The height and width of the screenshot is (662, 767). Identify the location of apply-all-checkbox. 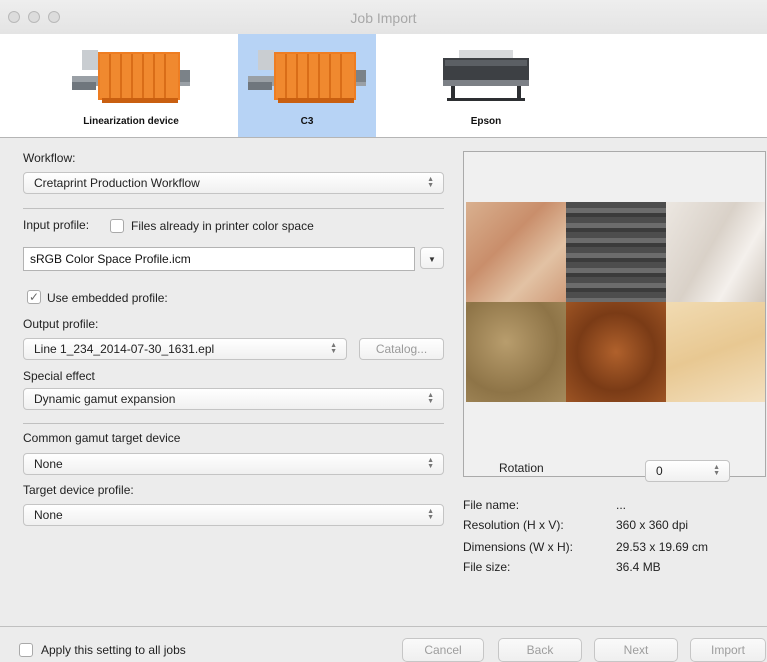
(26, 650).